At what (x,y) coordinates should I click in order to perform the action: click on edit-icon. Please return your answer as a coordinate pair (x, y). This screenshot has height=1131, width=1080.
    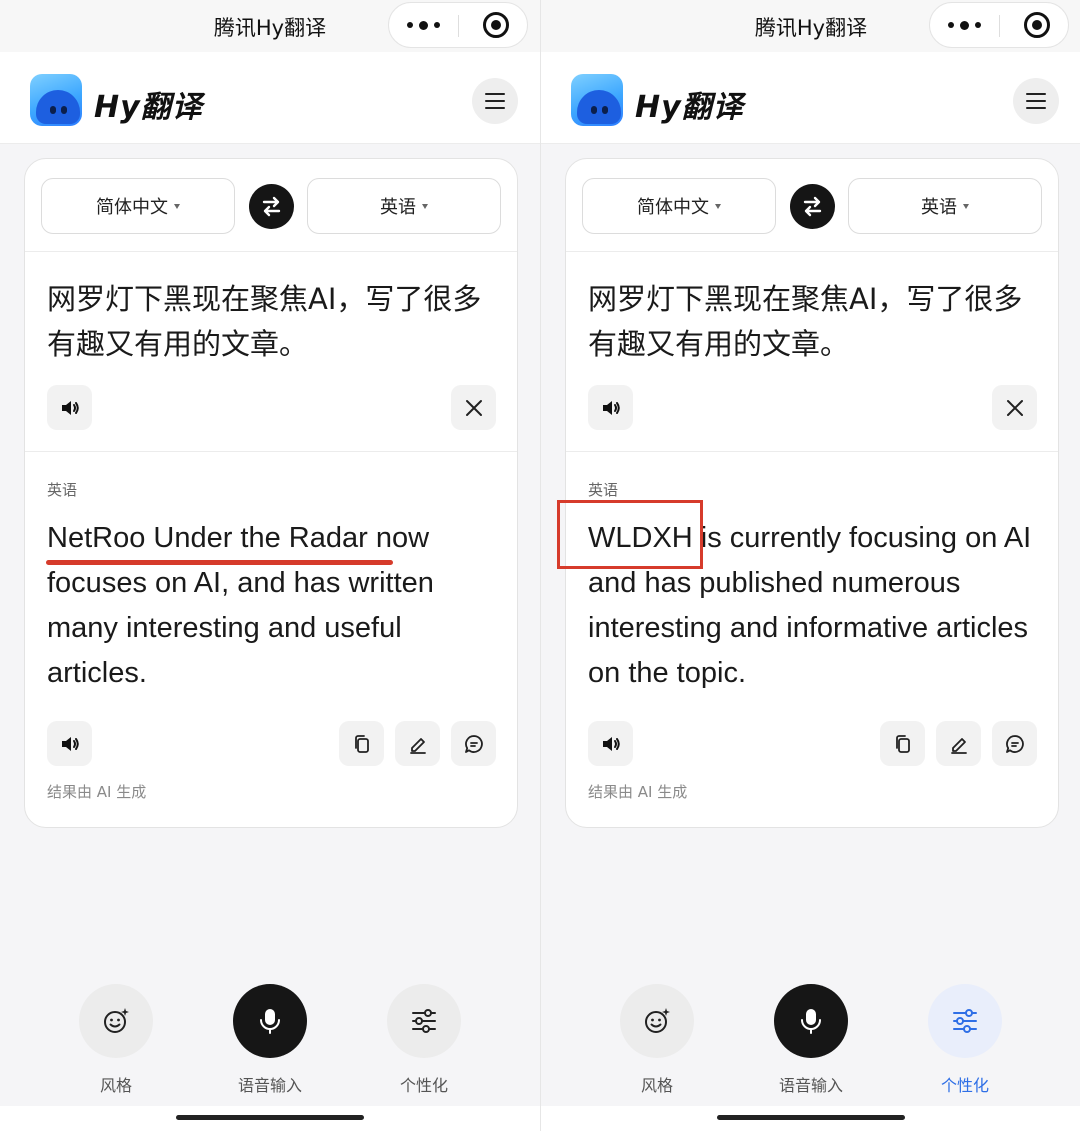
    Looking at the image, I should click on (958, 745).